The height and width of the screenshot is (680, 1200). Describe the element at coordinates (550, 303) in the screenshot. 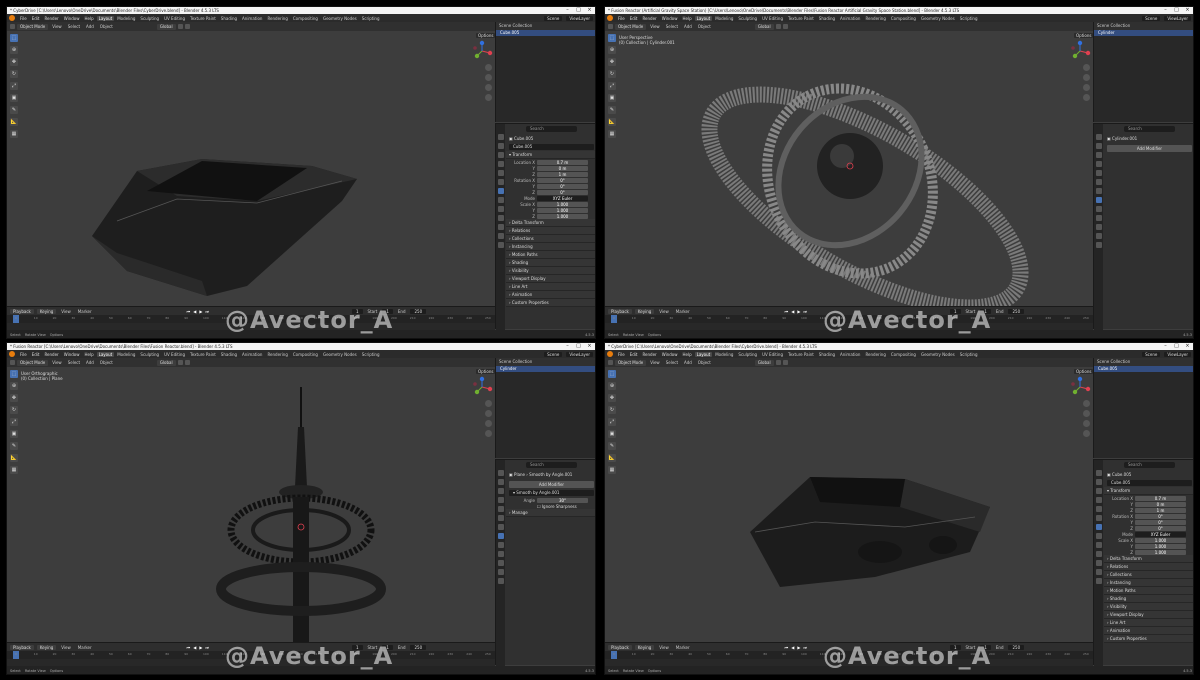

I see `section-custom-properties: › Custom Properties` at that location.